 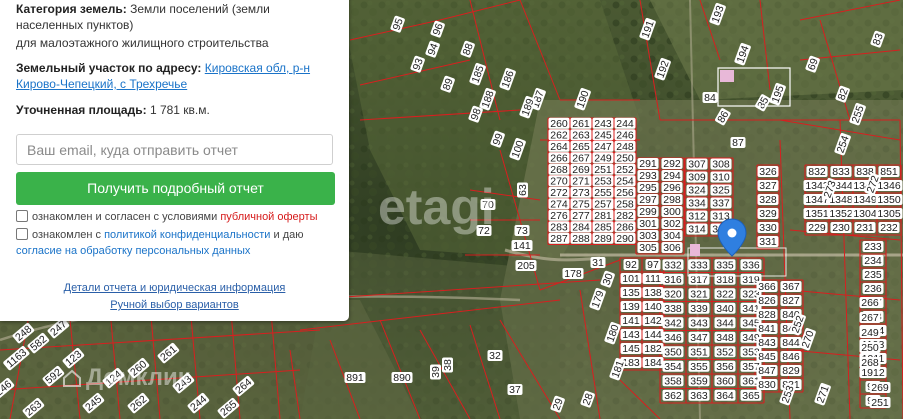 What do you see at coordinates (581, 216) in the screenshot?
I see `svg-text: 277` at bounding box center [581, 216].